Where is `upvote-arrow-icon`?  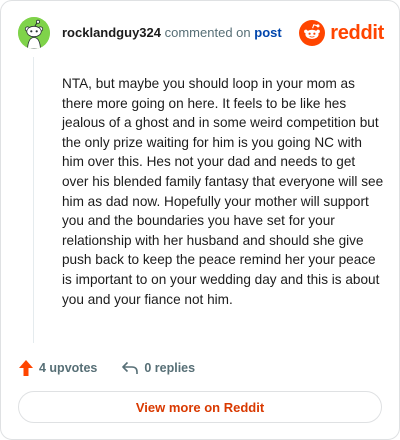 upvote-arrow-icon is located at coordinates (26, 368).